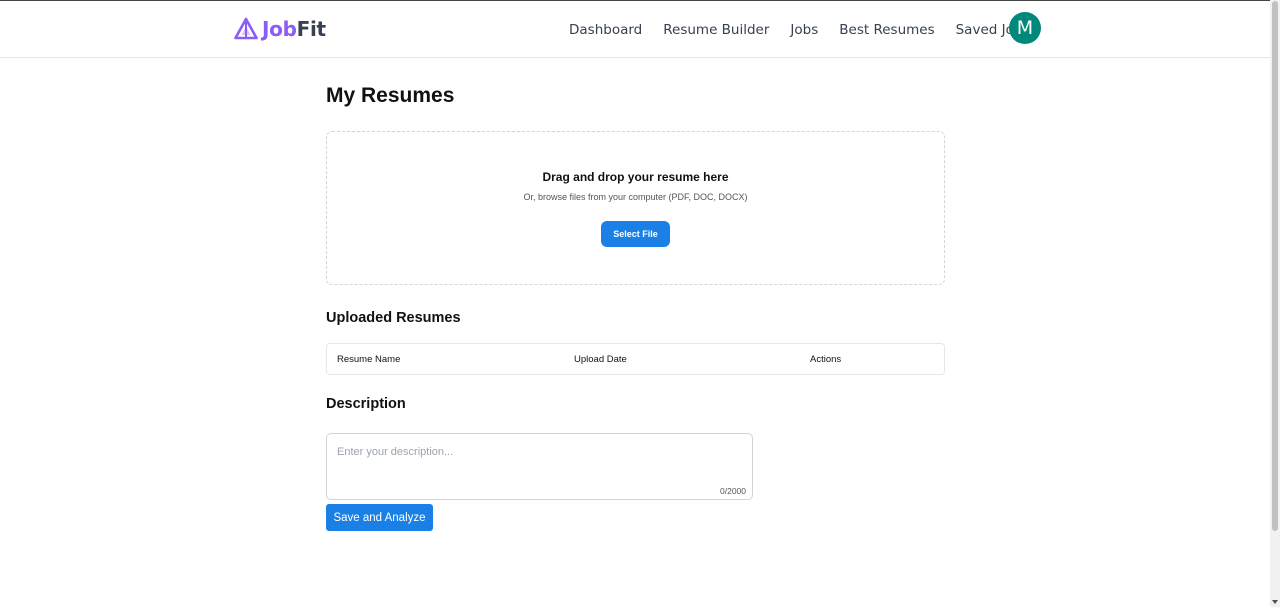  I want to click on brand-name: JobFit, so click(294, 29).